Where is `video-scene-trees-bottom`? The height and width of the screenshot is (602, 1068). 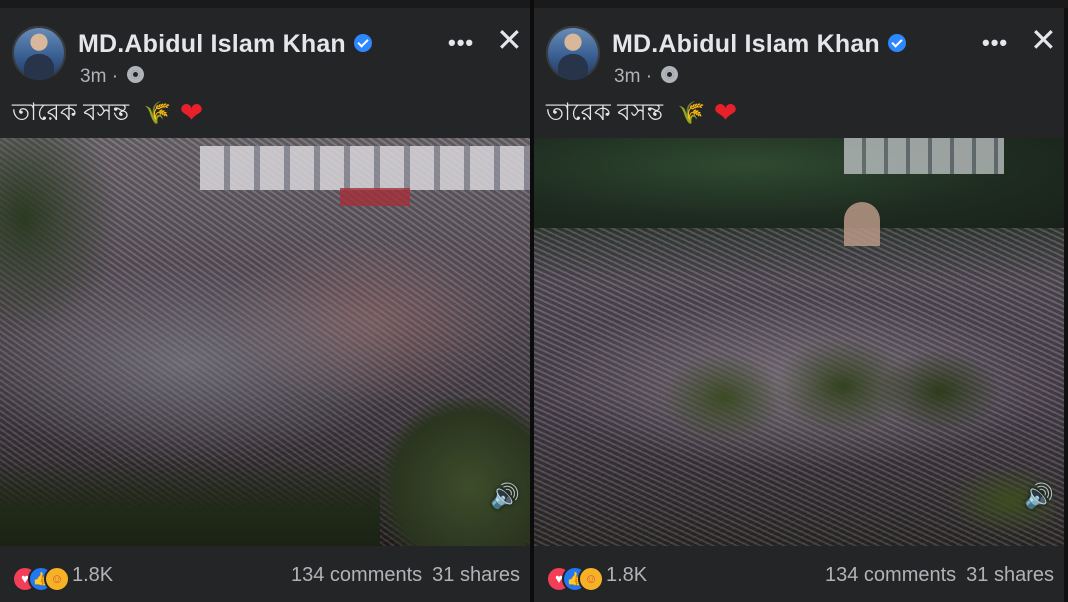
video-scene-trees-bottom is located at coordinates (190, 502).